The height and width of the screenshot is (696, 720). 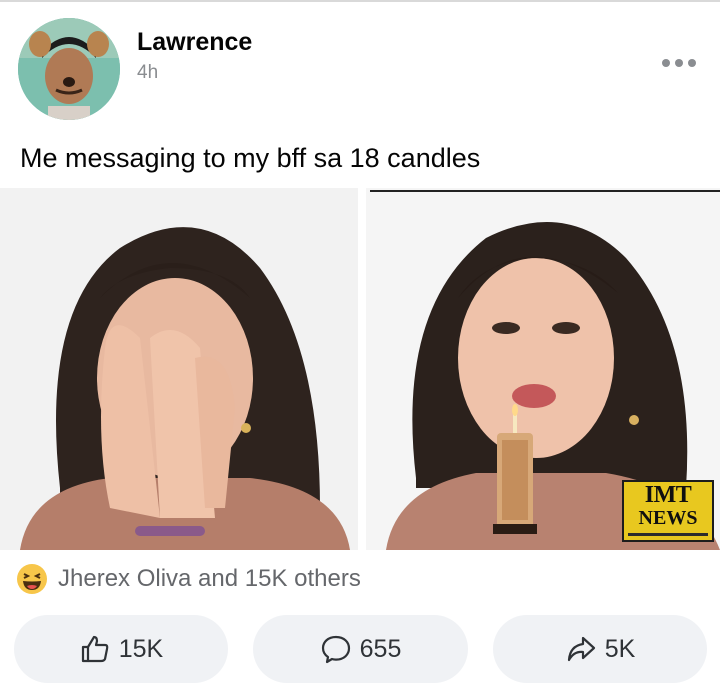 I want to click on comment-button: 655, so click(x=360, y=649).